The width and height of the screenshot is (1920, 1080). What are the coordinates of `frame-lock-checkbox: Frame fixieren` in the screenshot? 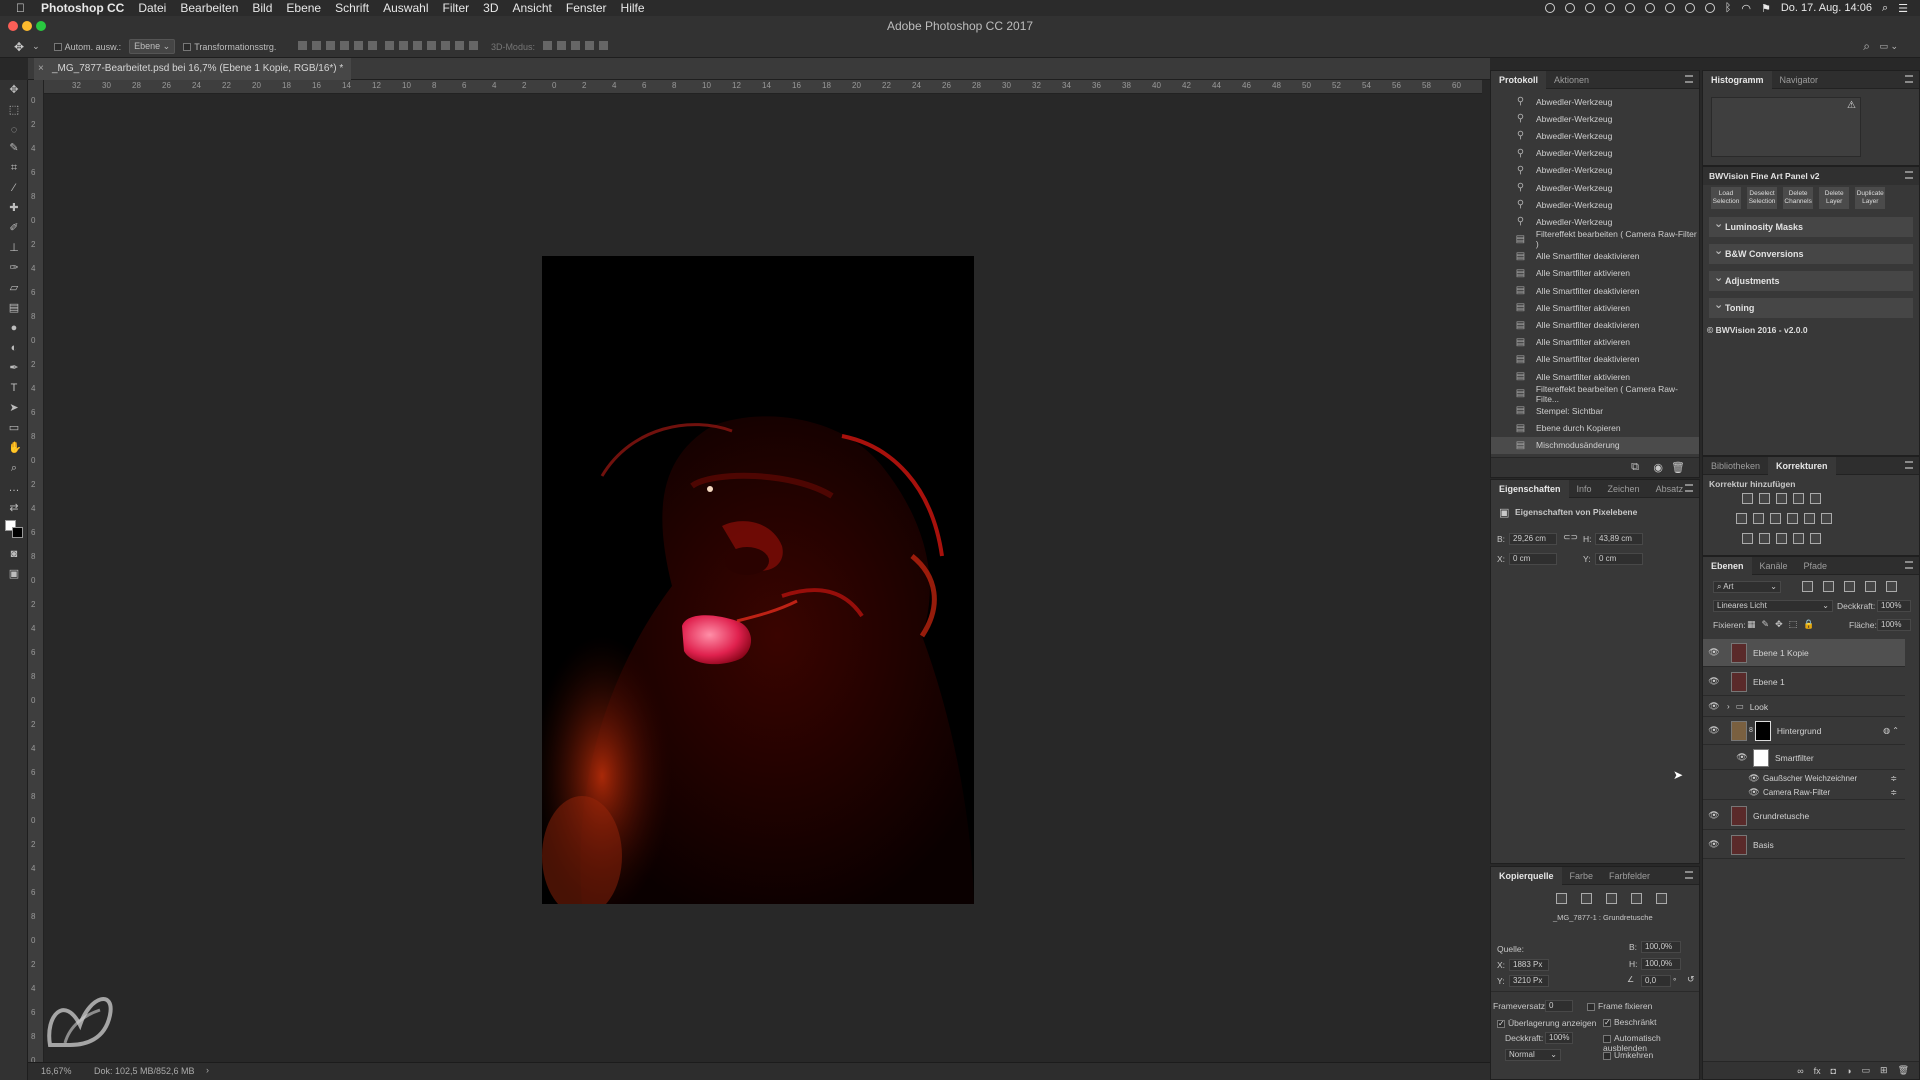 It's located at (1619, 1006).